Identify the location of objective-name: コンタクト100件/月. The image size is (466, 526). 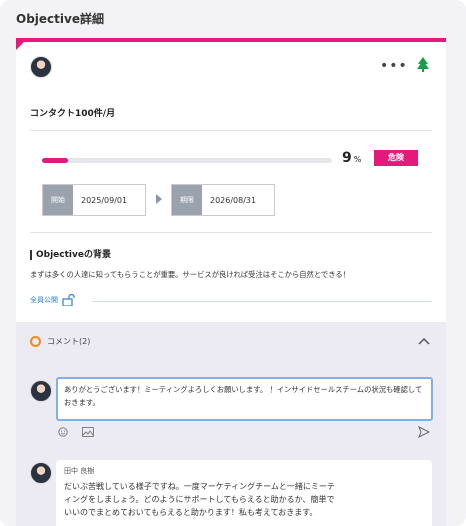
(73, 114).